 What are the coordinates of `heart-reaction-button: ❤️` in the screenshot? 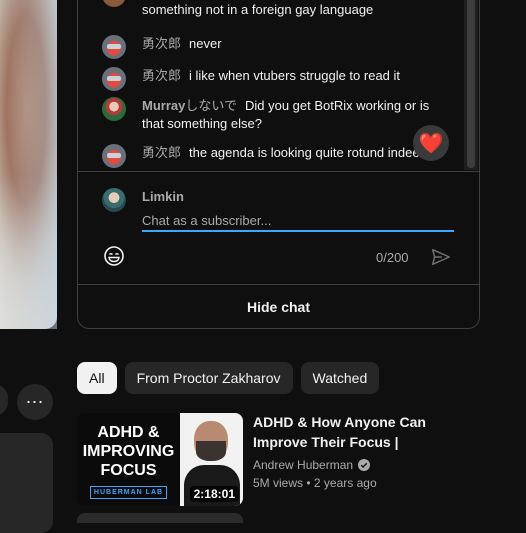 It's located at (431, 143).